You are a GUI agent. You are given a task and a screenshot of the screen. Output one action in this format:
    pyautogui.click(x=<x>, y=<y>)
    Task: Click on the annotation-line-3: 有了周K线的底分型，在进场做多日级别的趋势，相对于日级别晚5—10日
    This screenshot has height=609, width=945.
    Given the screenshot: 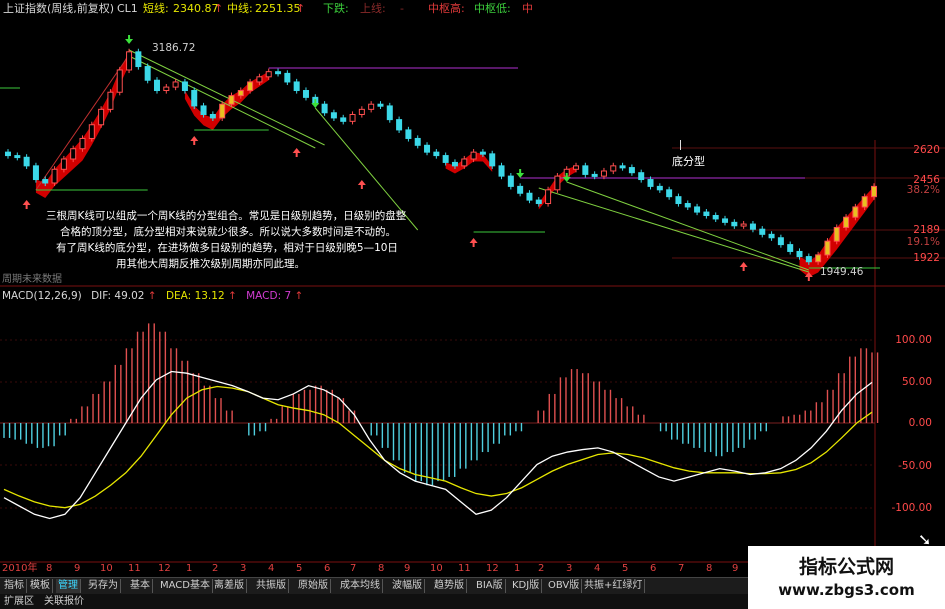 What is the action you would take?
    pyautogui.click(x=227, y=248)
    